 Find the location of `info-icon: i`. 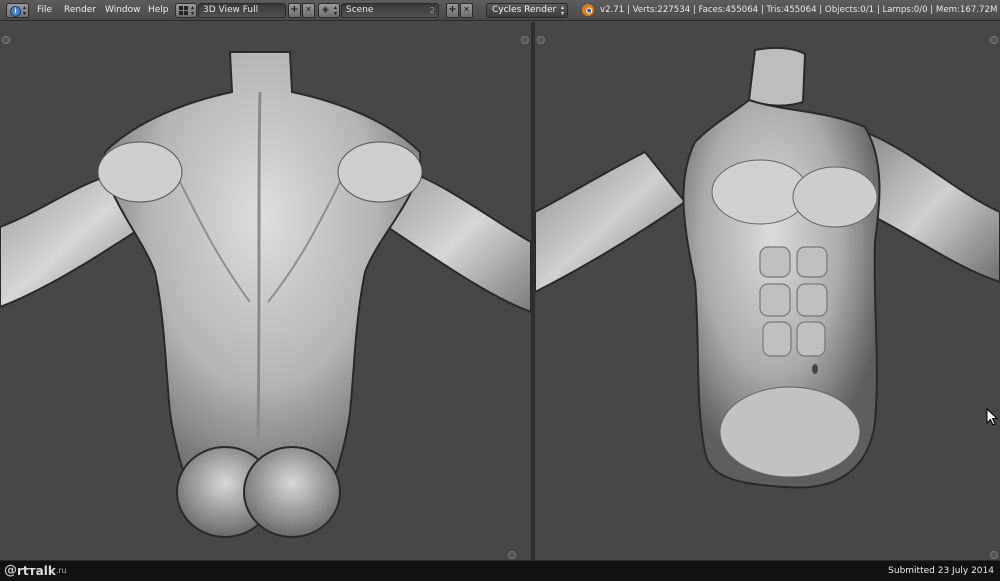

info-icon: i is located at coordinates (15, 11).